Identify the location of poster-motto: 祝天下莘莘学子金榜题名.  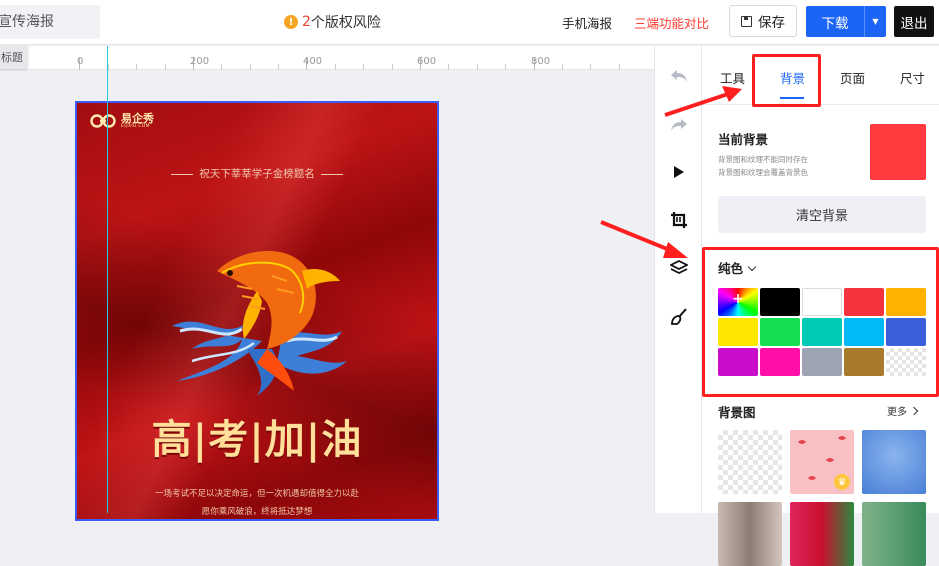
(257, 173).